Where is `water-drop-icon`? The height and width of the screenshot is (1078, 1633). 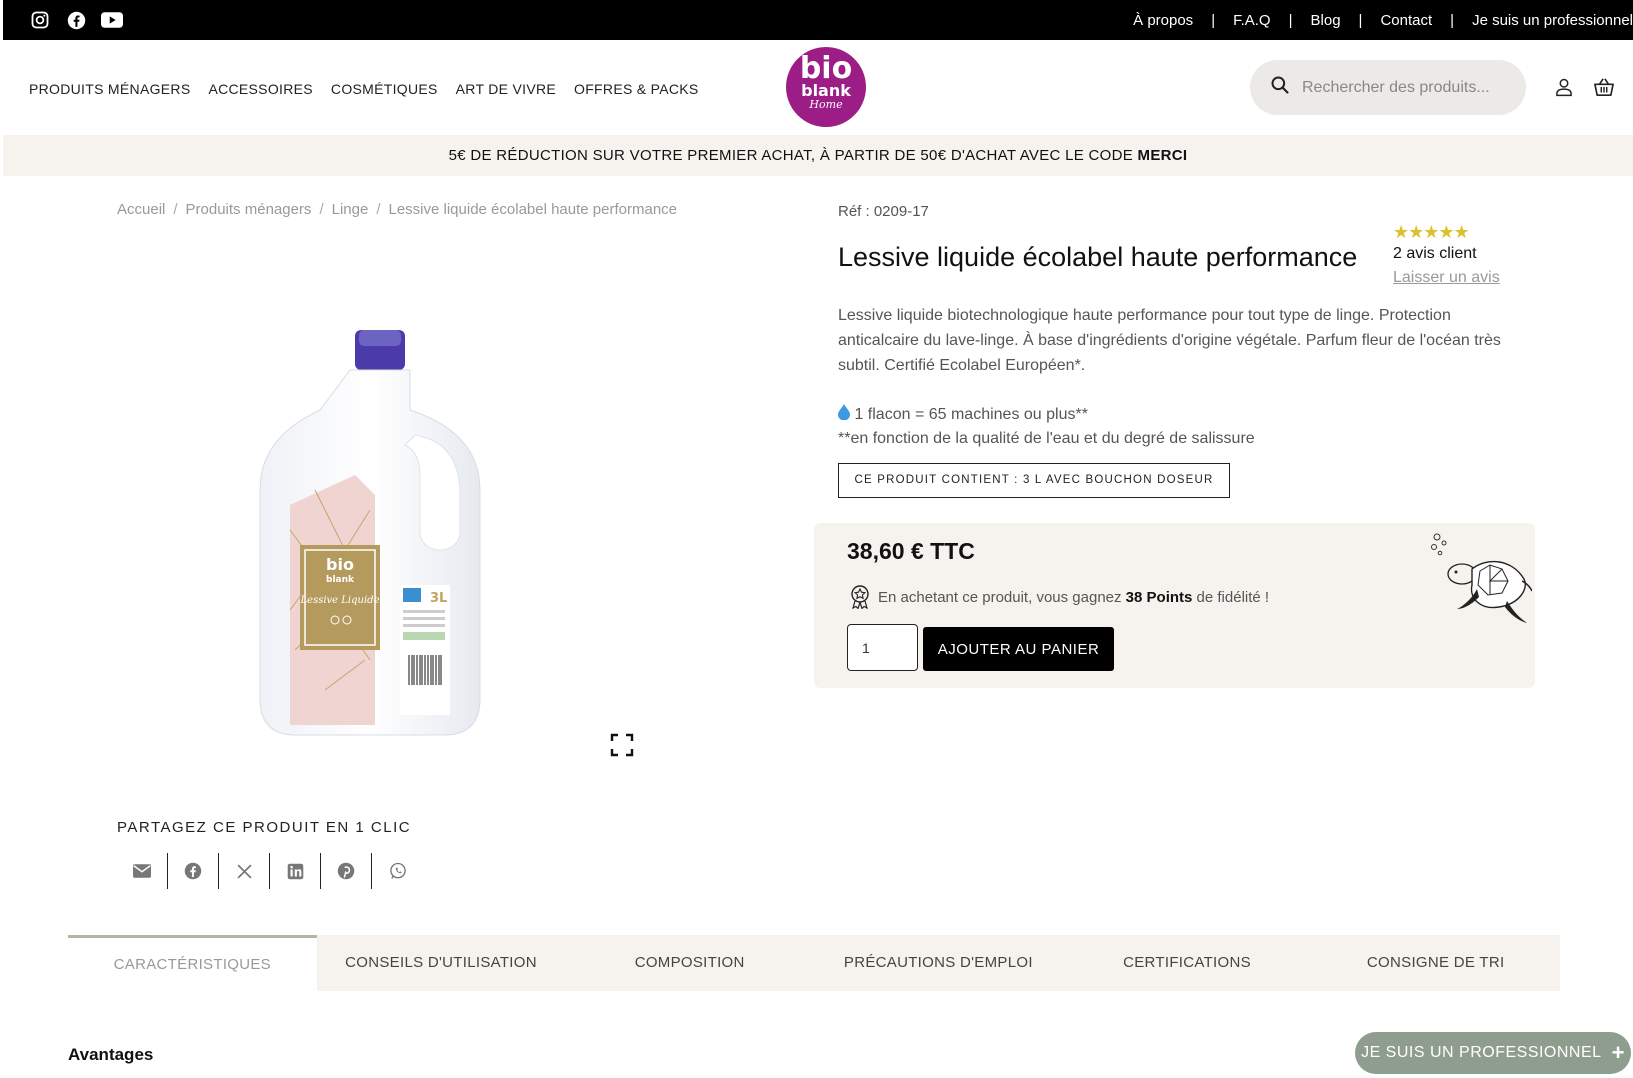 water-drop-icon is located at coordinates (844, 412).